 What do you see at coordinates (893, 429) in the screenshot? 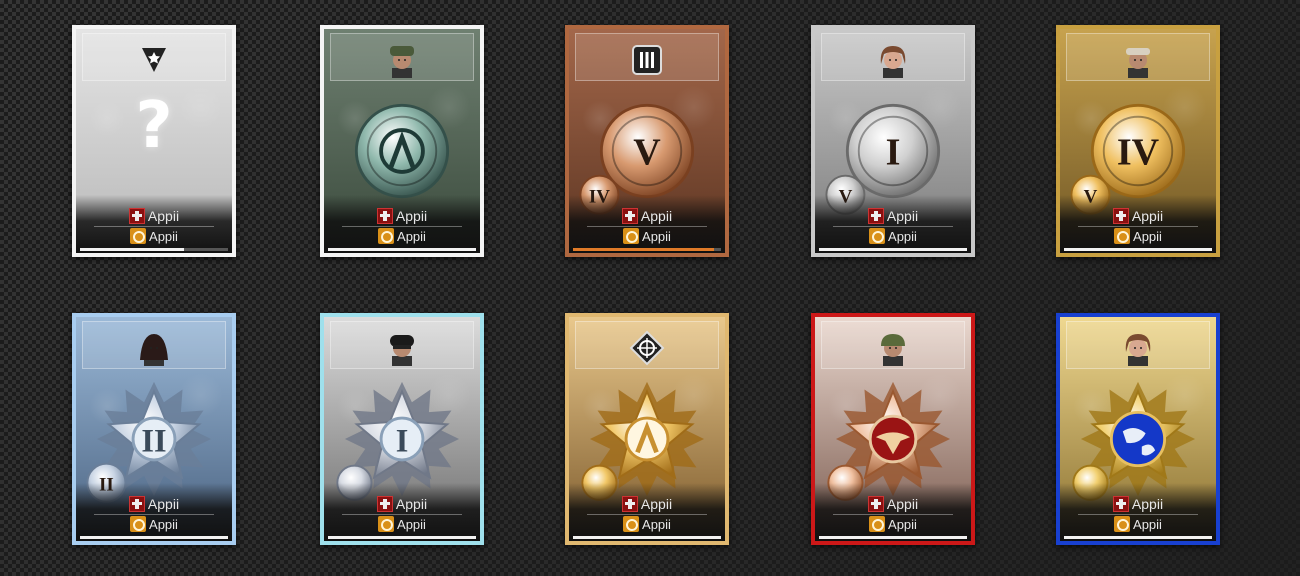
I see `calling-card-red-eagle: Appii Appii` at bounding box center [893, 429].